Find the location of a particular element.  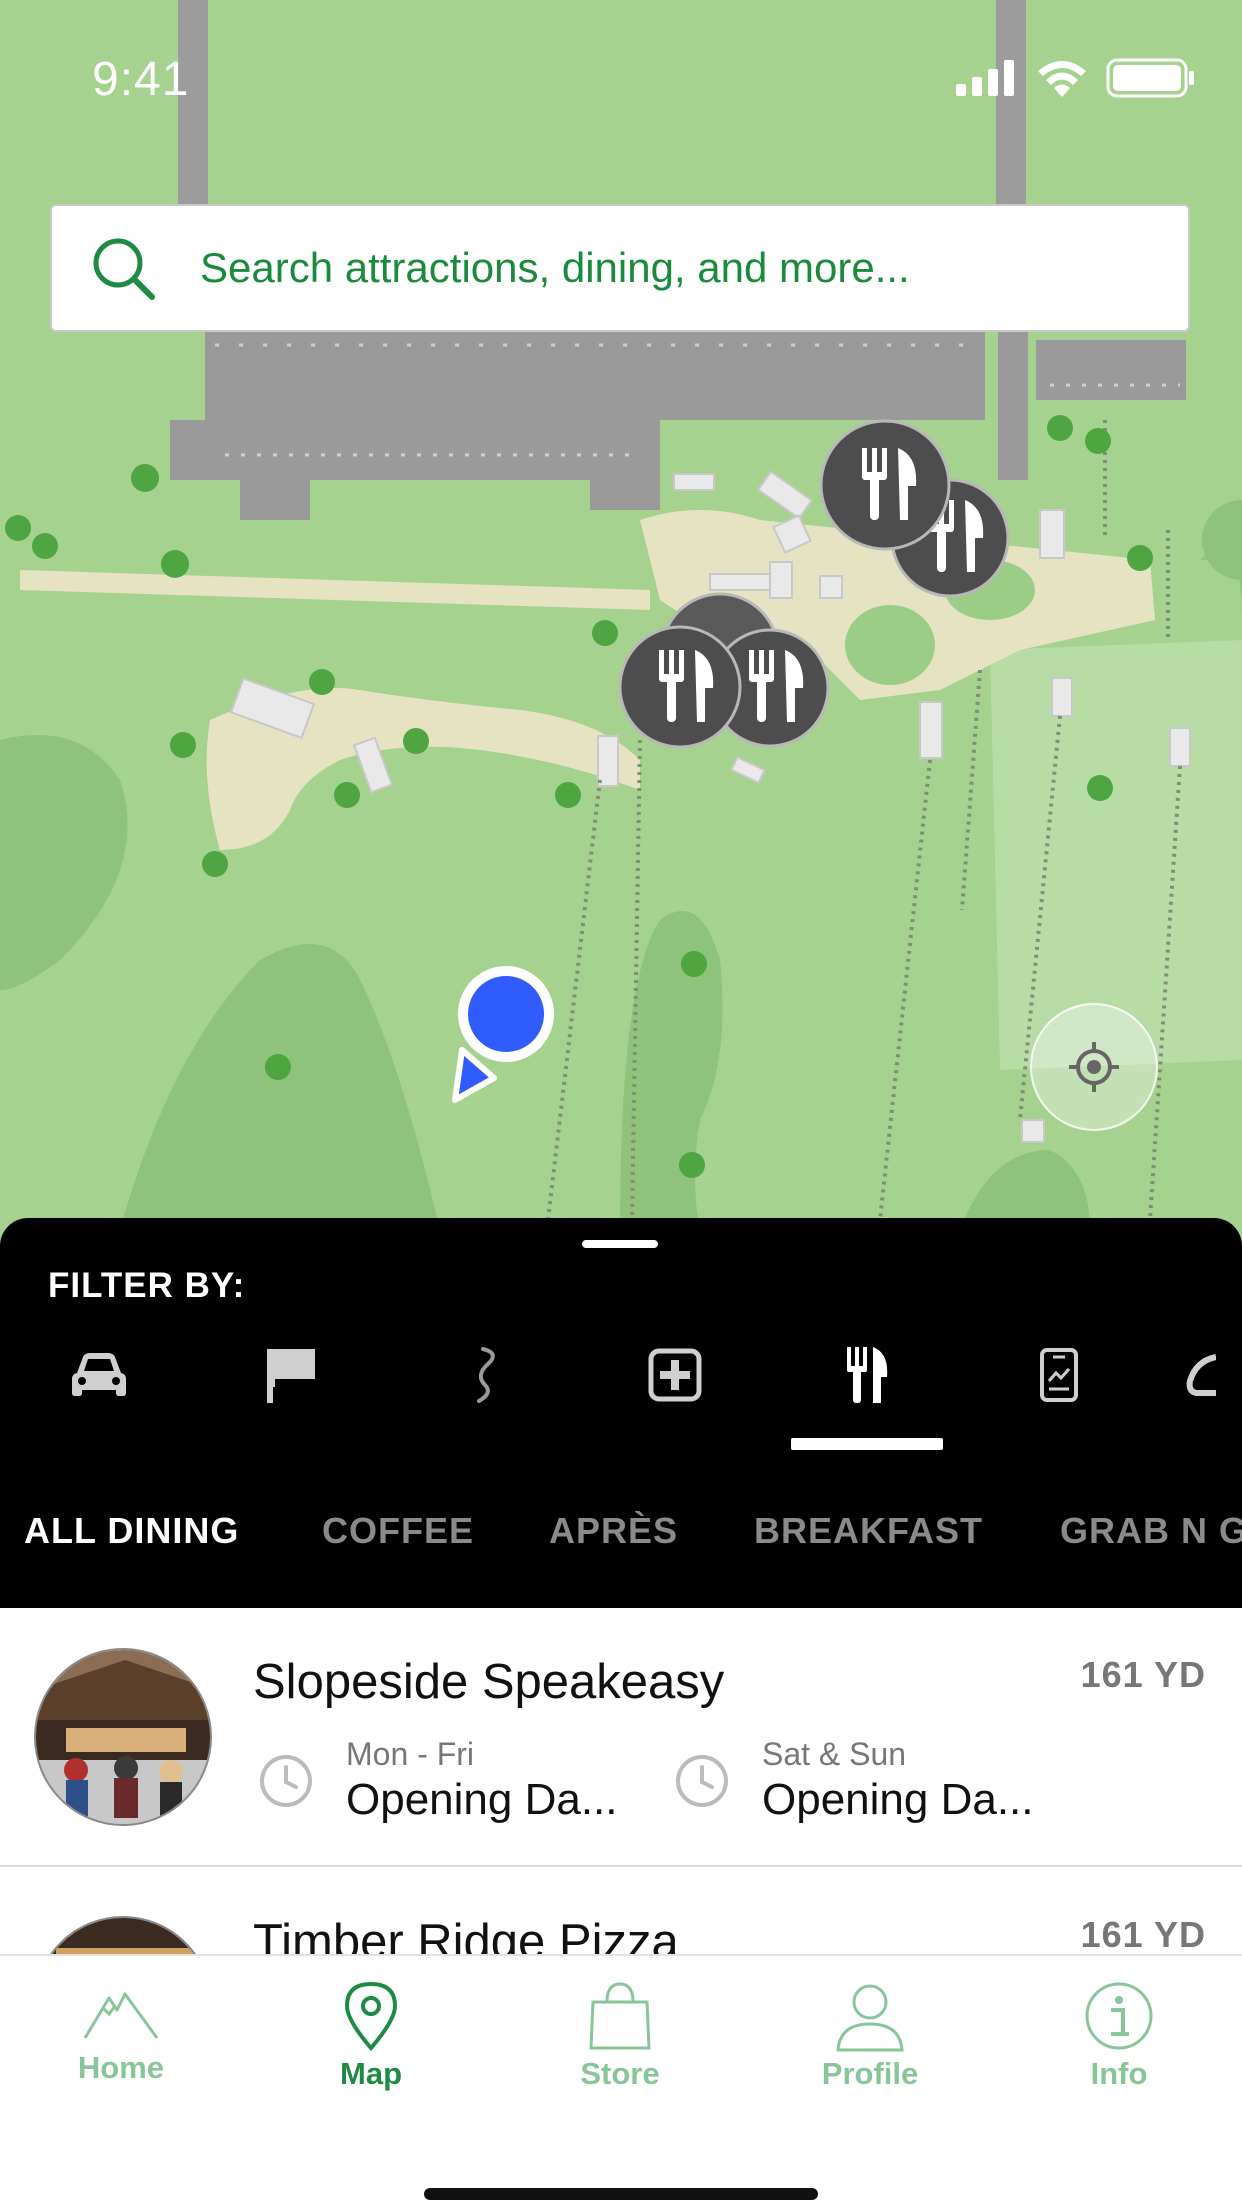

dining-icon is located at coordinates (867, 1375).